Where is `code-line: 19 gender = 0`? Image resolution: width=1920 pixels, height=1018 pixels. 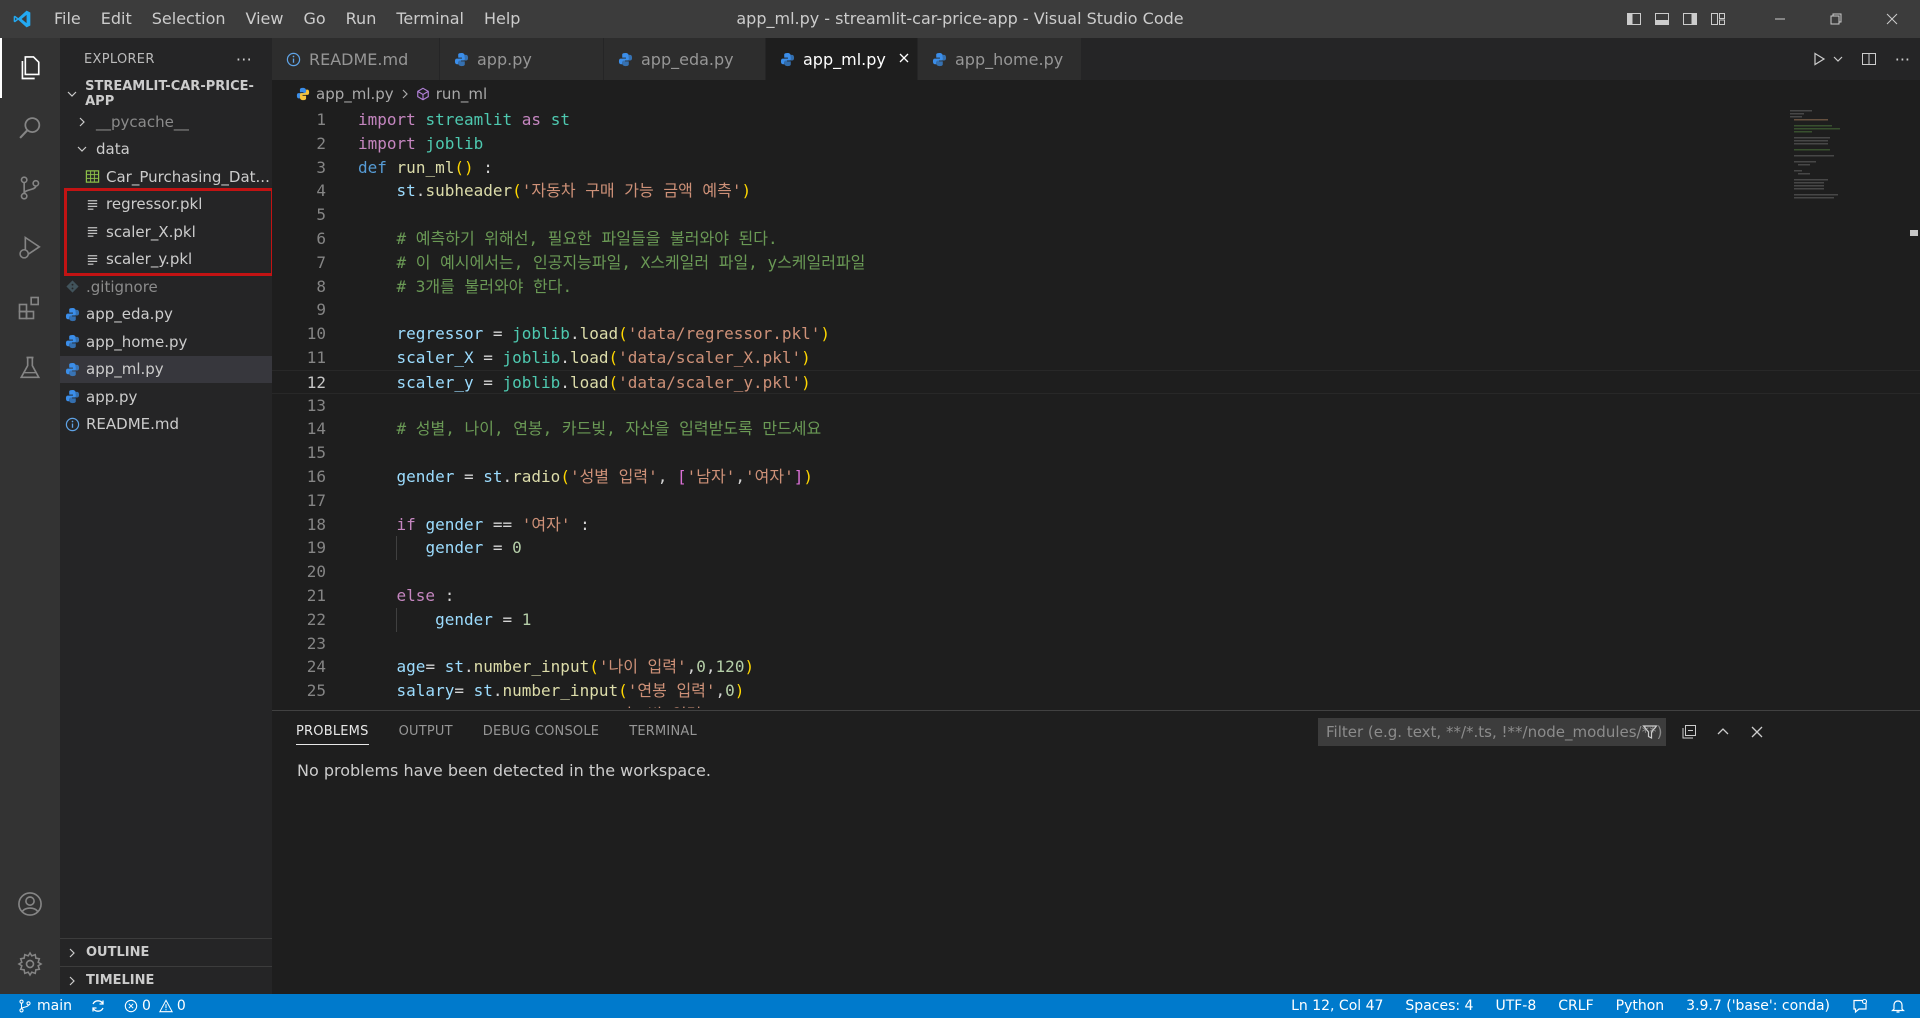 code-line: 19 gender = 0 is located at coordinates (1096, 548).